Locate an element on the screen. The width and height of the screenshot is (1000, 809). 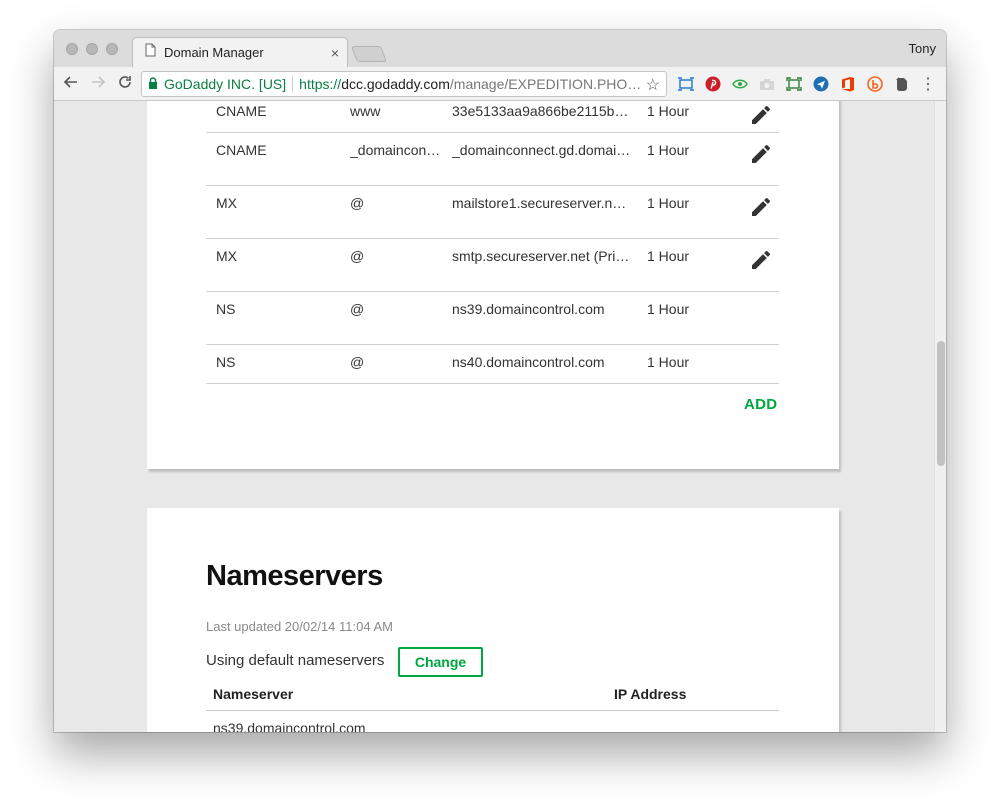
new-tab-button is located at coordinates (369, 54).